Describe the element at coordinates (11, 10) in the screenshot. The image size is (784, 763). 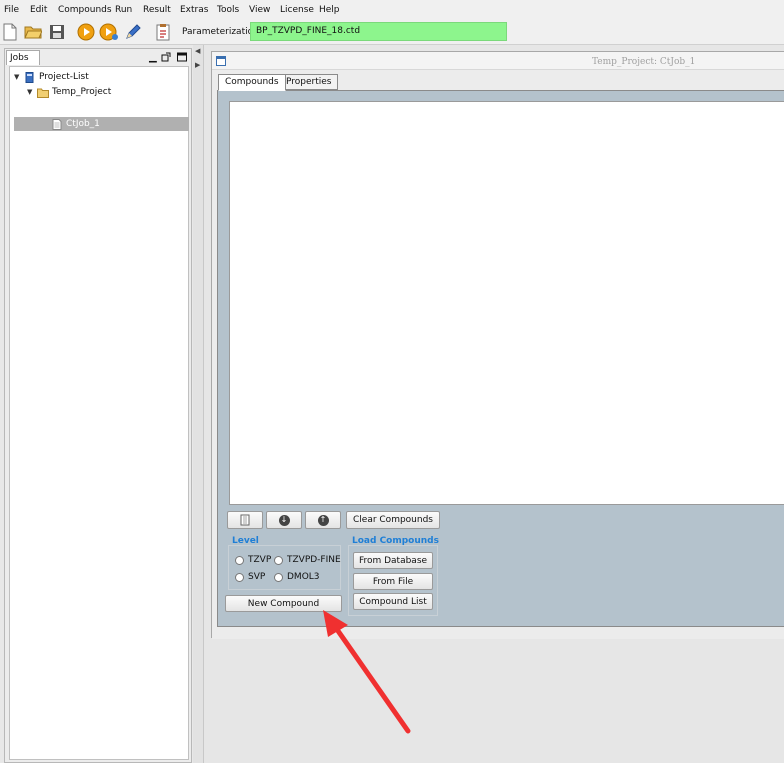
I see `menu-file: File` at that location.